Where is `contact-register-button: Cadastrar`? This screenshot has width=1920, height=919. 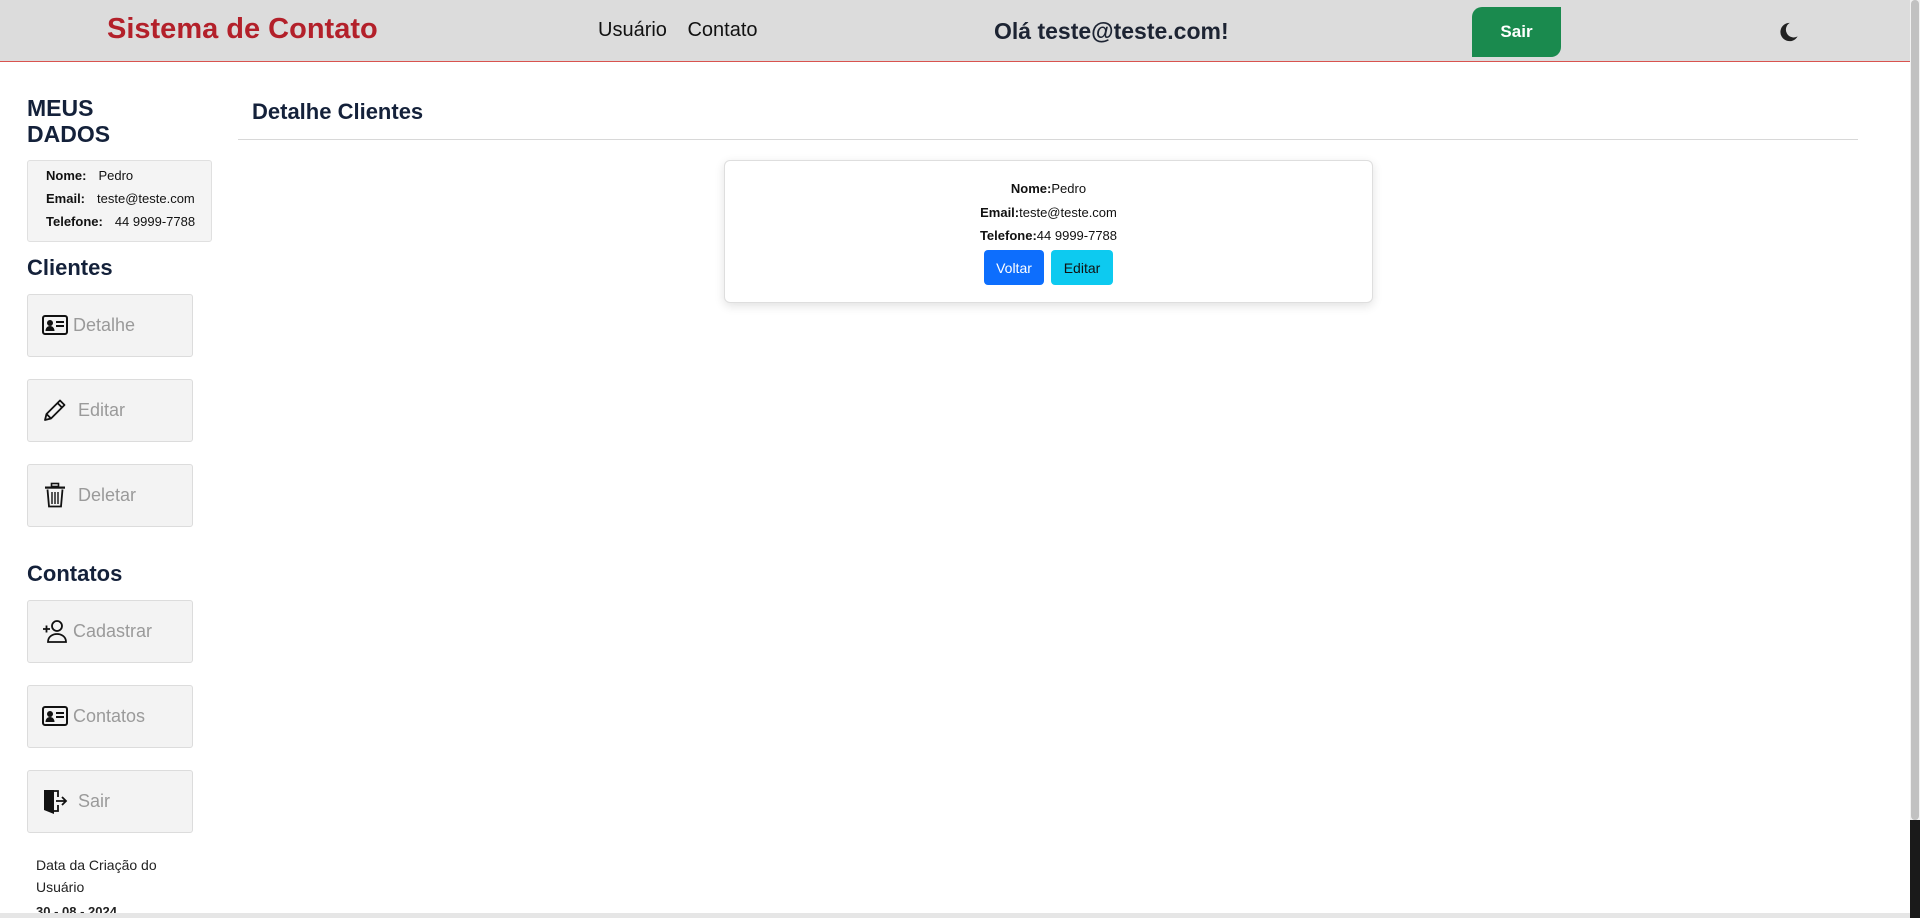
contact-register-button: Cadastrar is located at coordinates (110, 631).